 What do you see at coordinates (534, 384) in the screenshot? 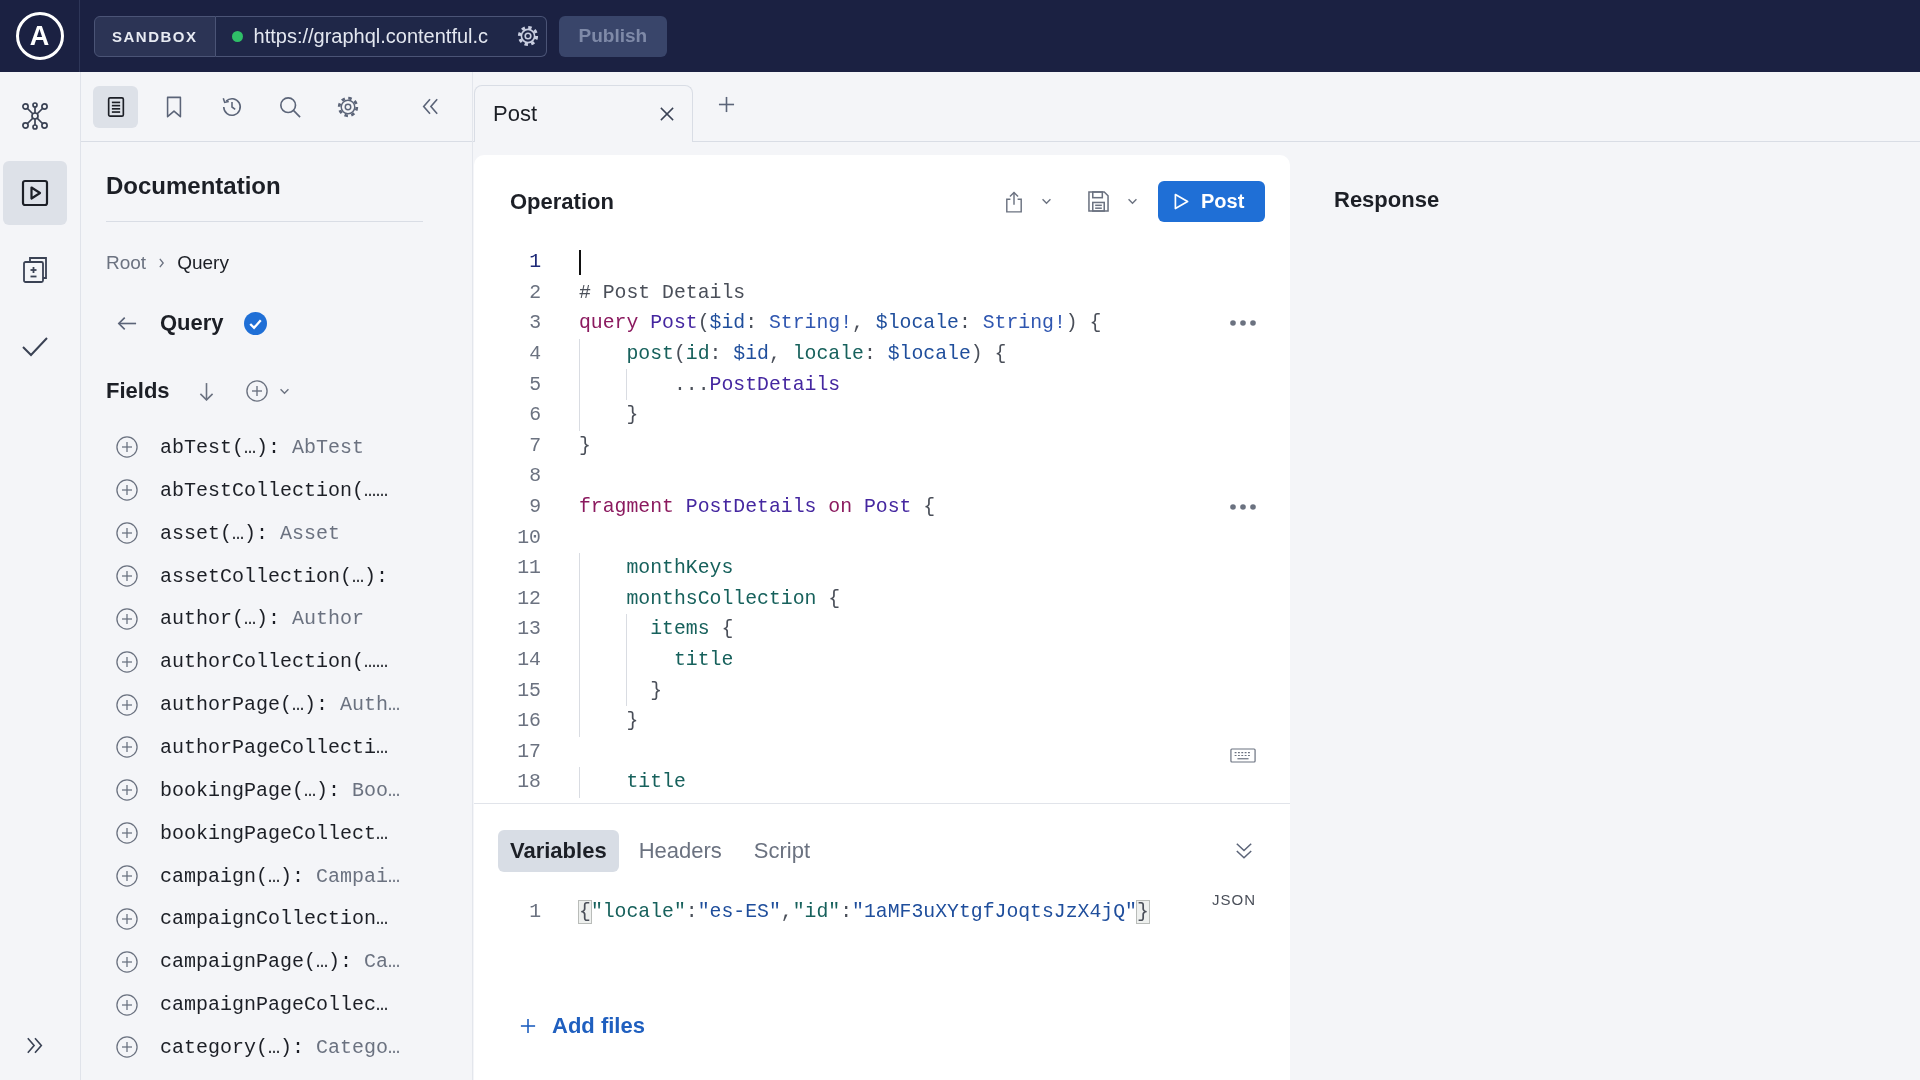
I see `line-number: 5` at bounding box center [534, 384].